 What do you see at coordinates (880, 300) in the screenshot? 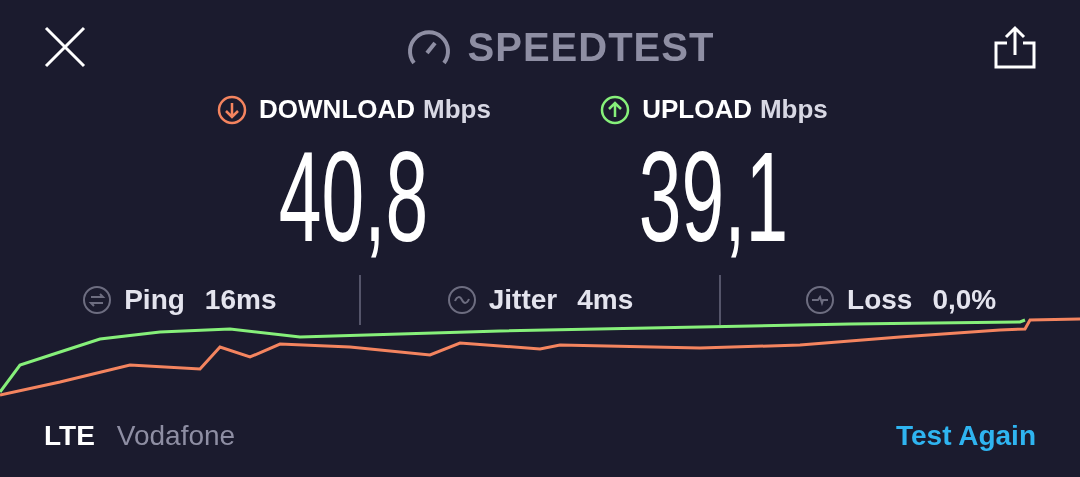
I see `stat-label: Loss` at bounding box center [880, 300].